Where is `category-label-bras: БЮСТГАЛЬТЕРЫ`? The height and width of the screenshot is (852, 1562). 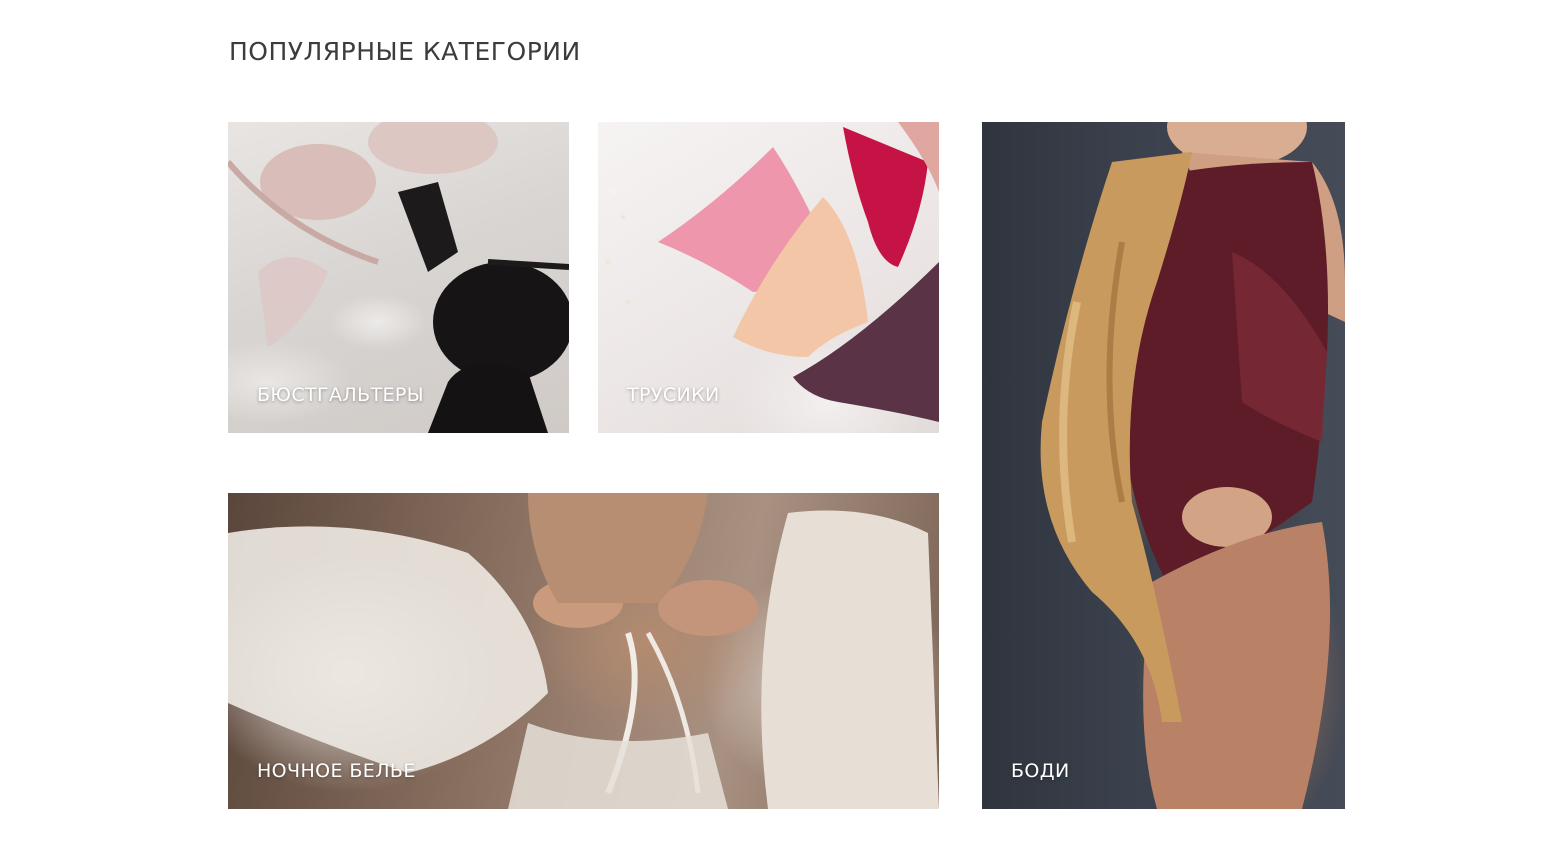
category-label-bras: БЮСТГАЛЬТЕРЫ is located at coordinates (340, 395).